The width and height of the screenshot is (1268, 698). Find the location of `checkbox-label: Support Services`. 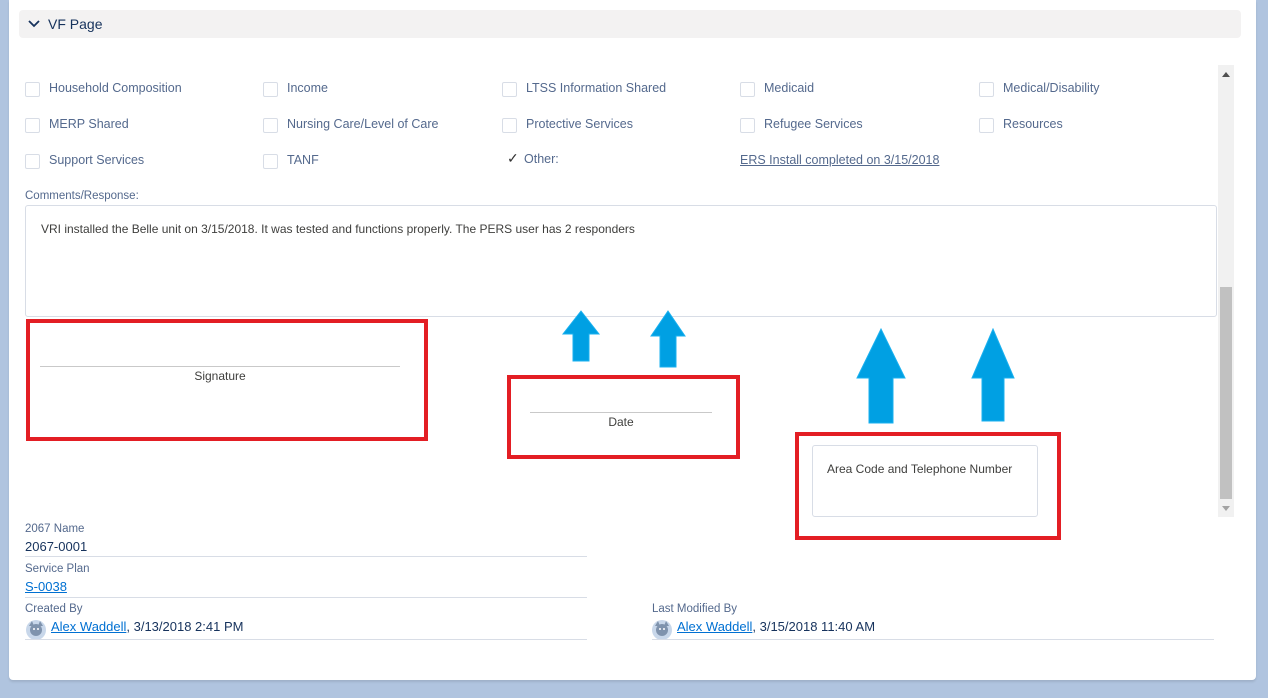

checkbox-label: Support Services is located at coordinates (97, 160).